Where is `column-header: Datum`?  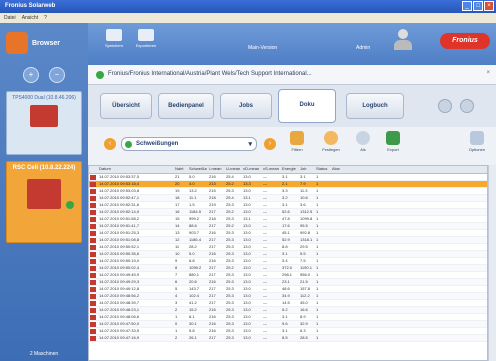 column-header: Datum is located at coordinates (135, 169).